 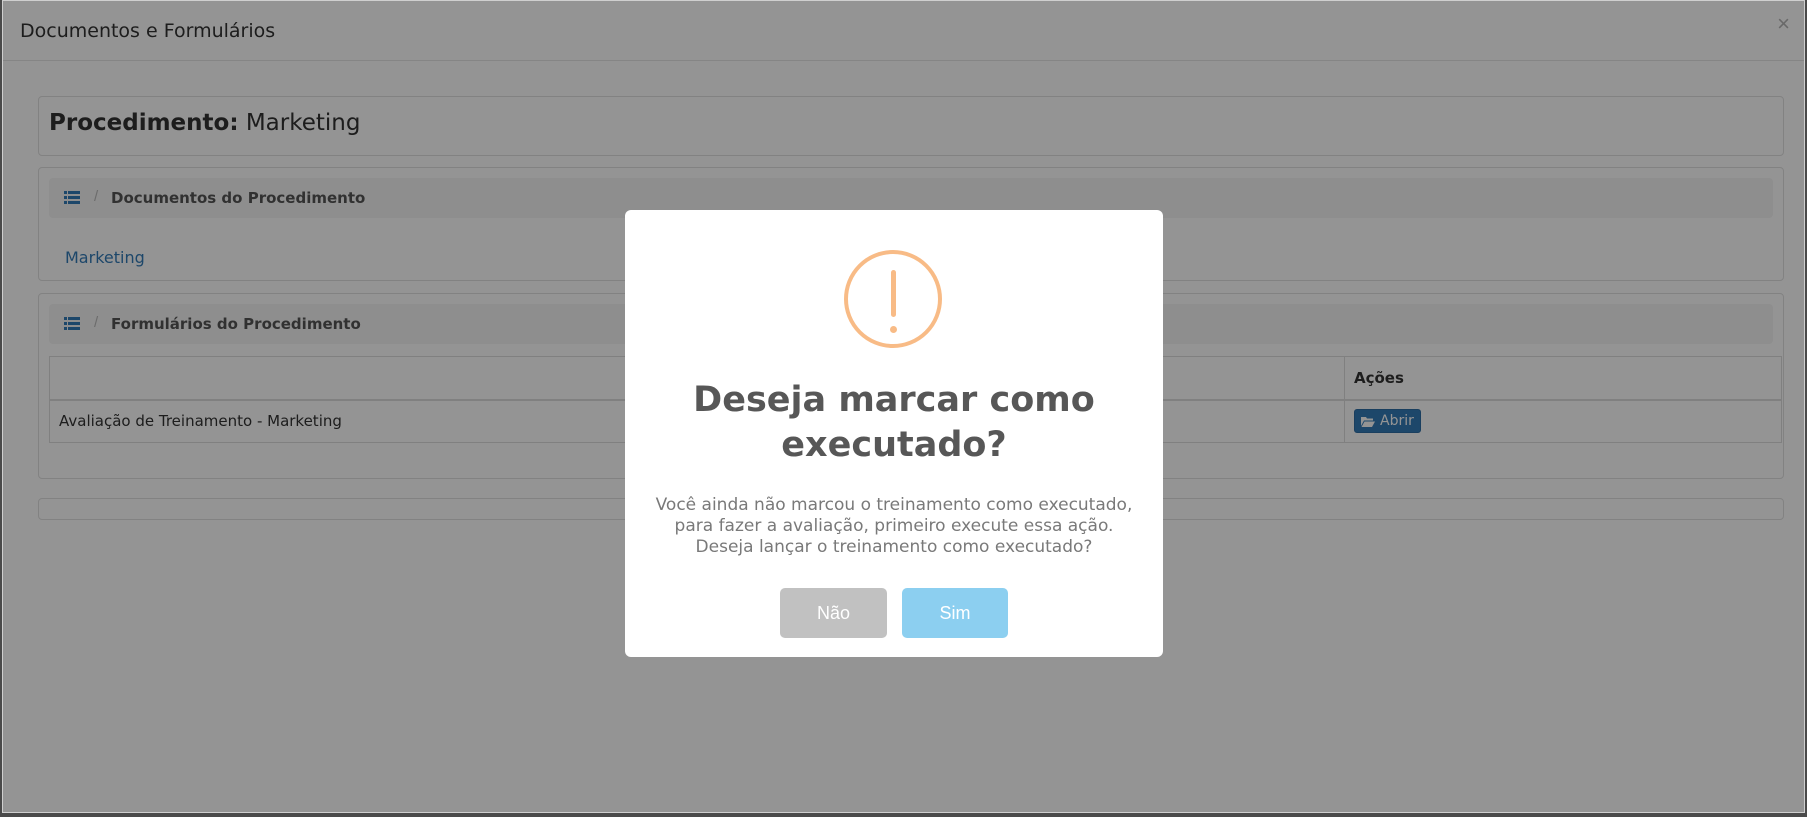 What do you see at coordinates (833, 613) in the screenshot?
I see `cancel-button: Não` at bounding box center [833, 613].